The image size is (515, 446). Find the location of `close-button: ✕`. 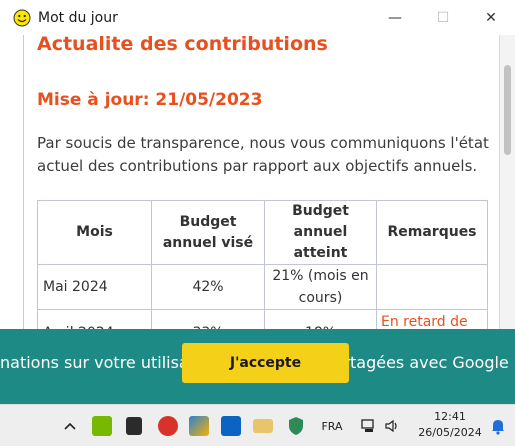

close-button: ✕ is located at coordinates (491, 17).